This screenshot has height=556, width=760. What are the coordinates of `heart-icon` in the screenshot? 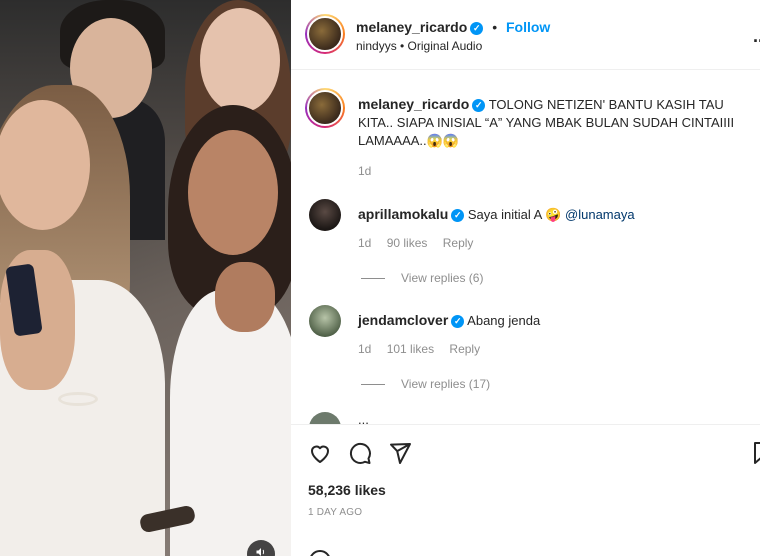 It's located at (320, 453).